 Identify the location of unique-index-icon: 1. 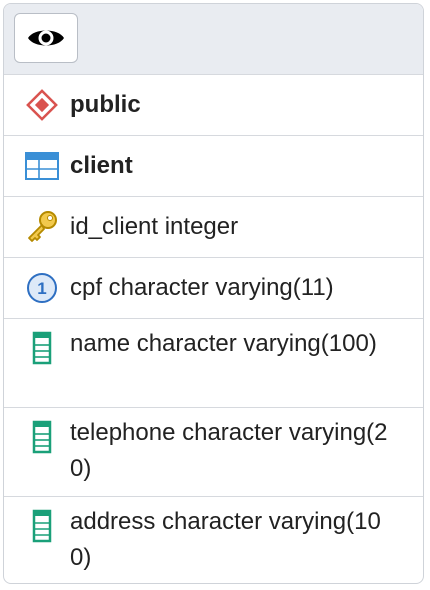
(42, 288).